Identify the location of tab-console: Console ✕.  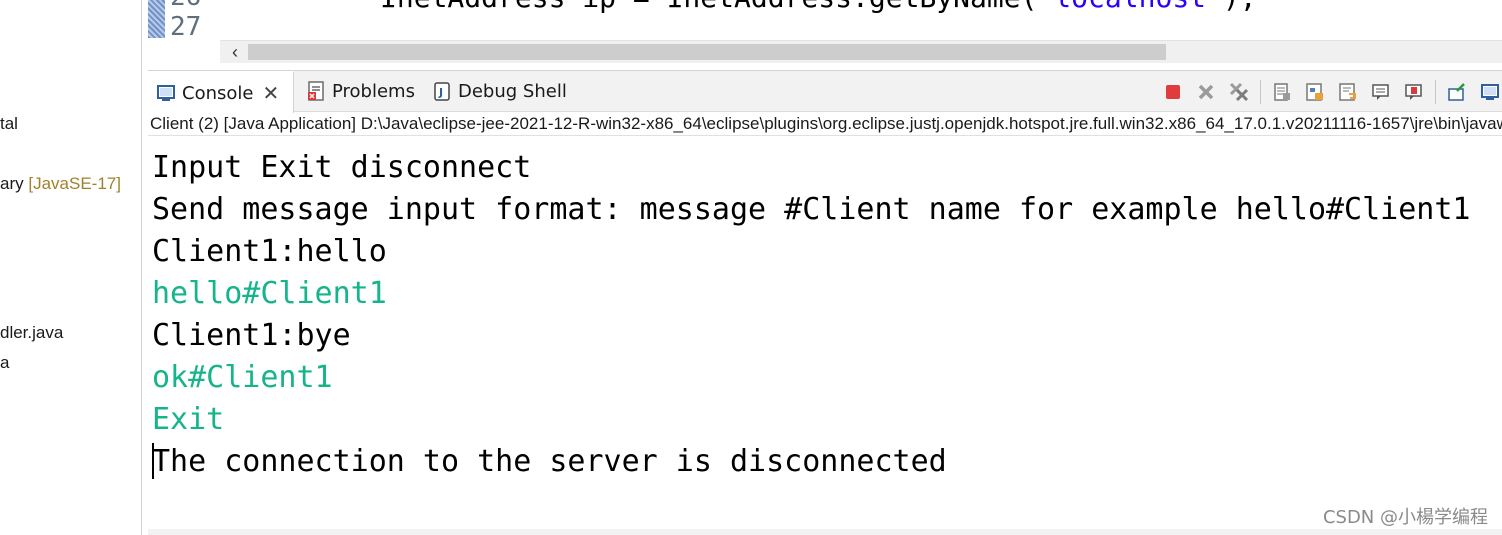
(221, 92).